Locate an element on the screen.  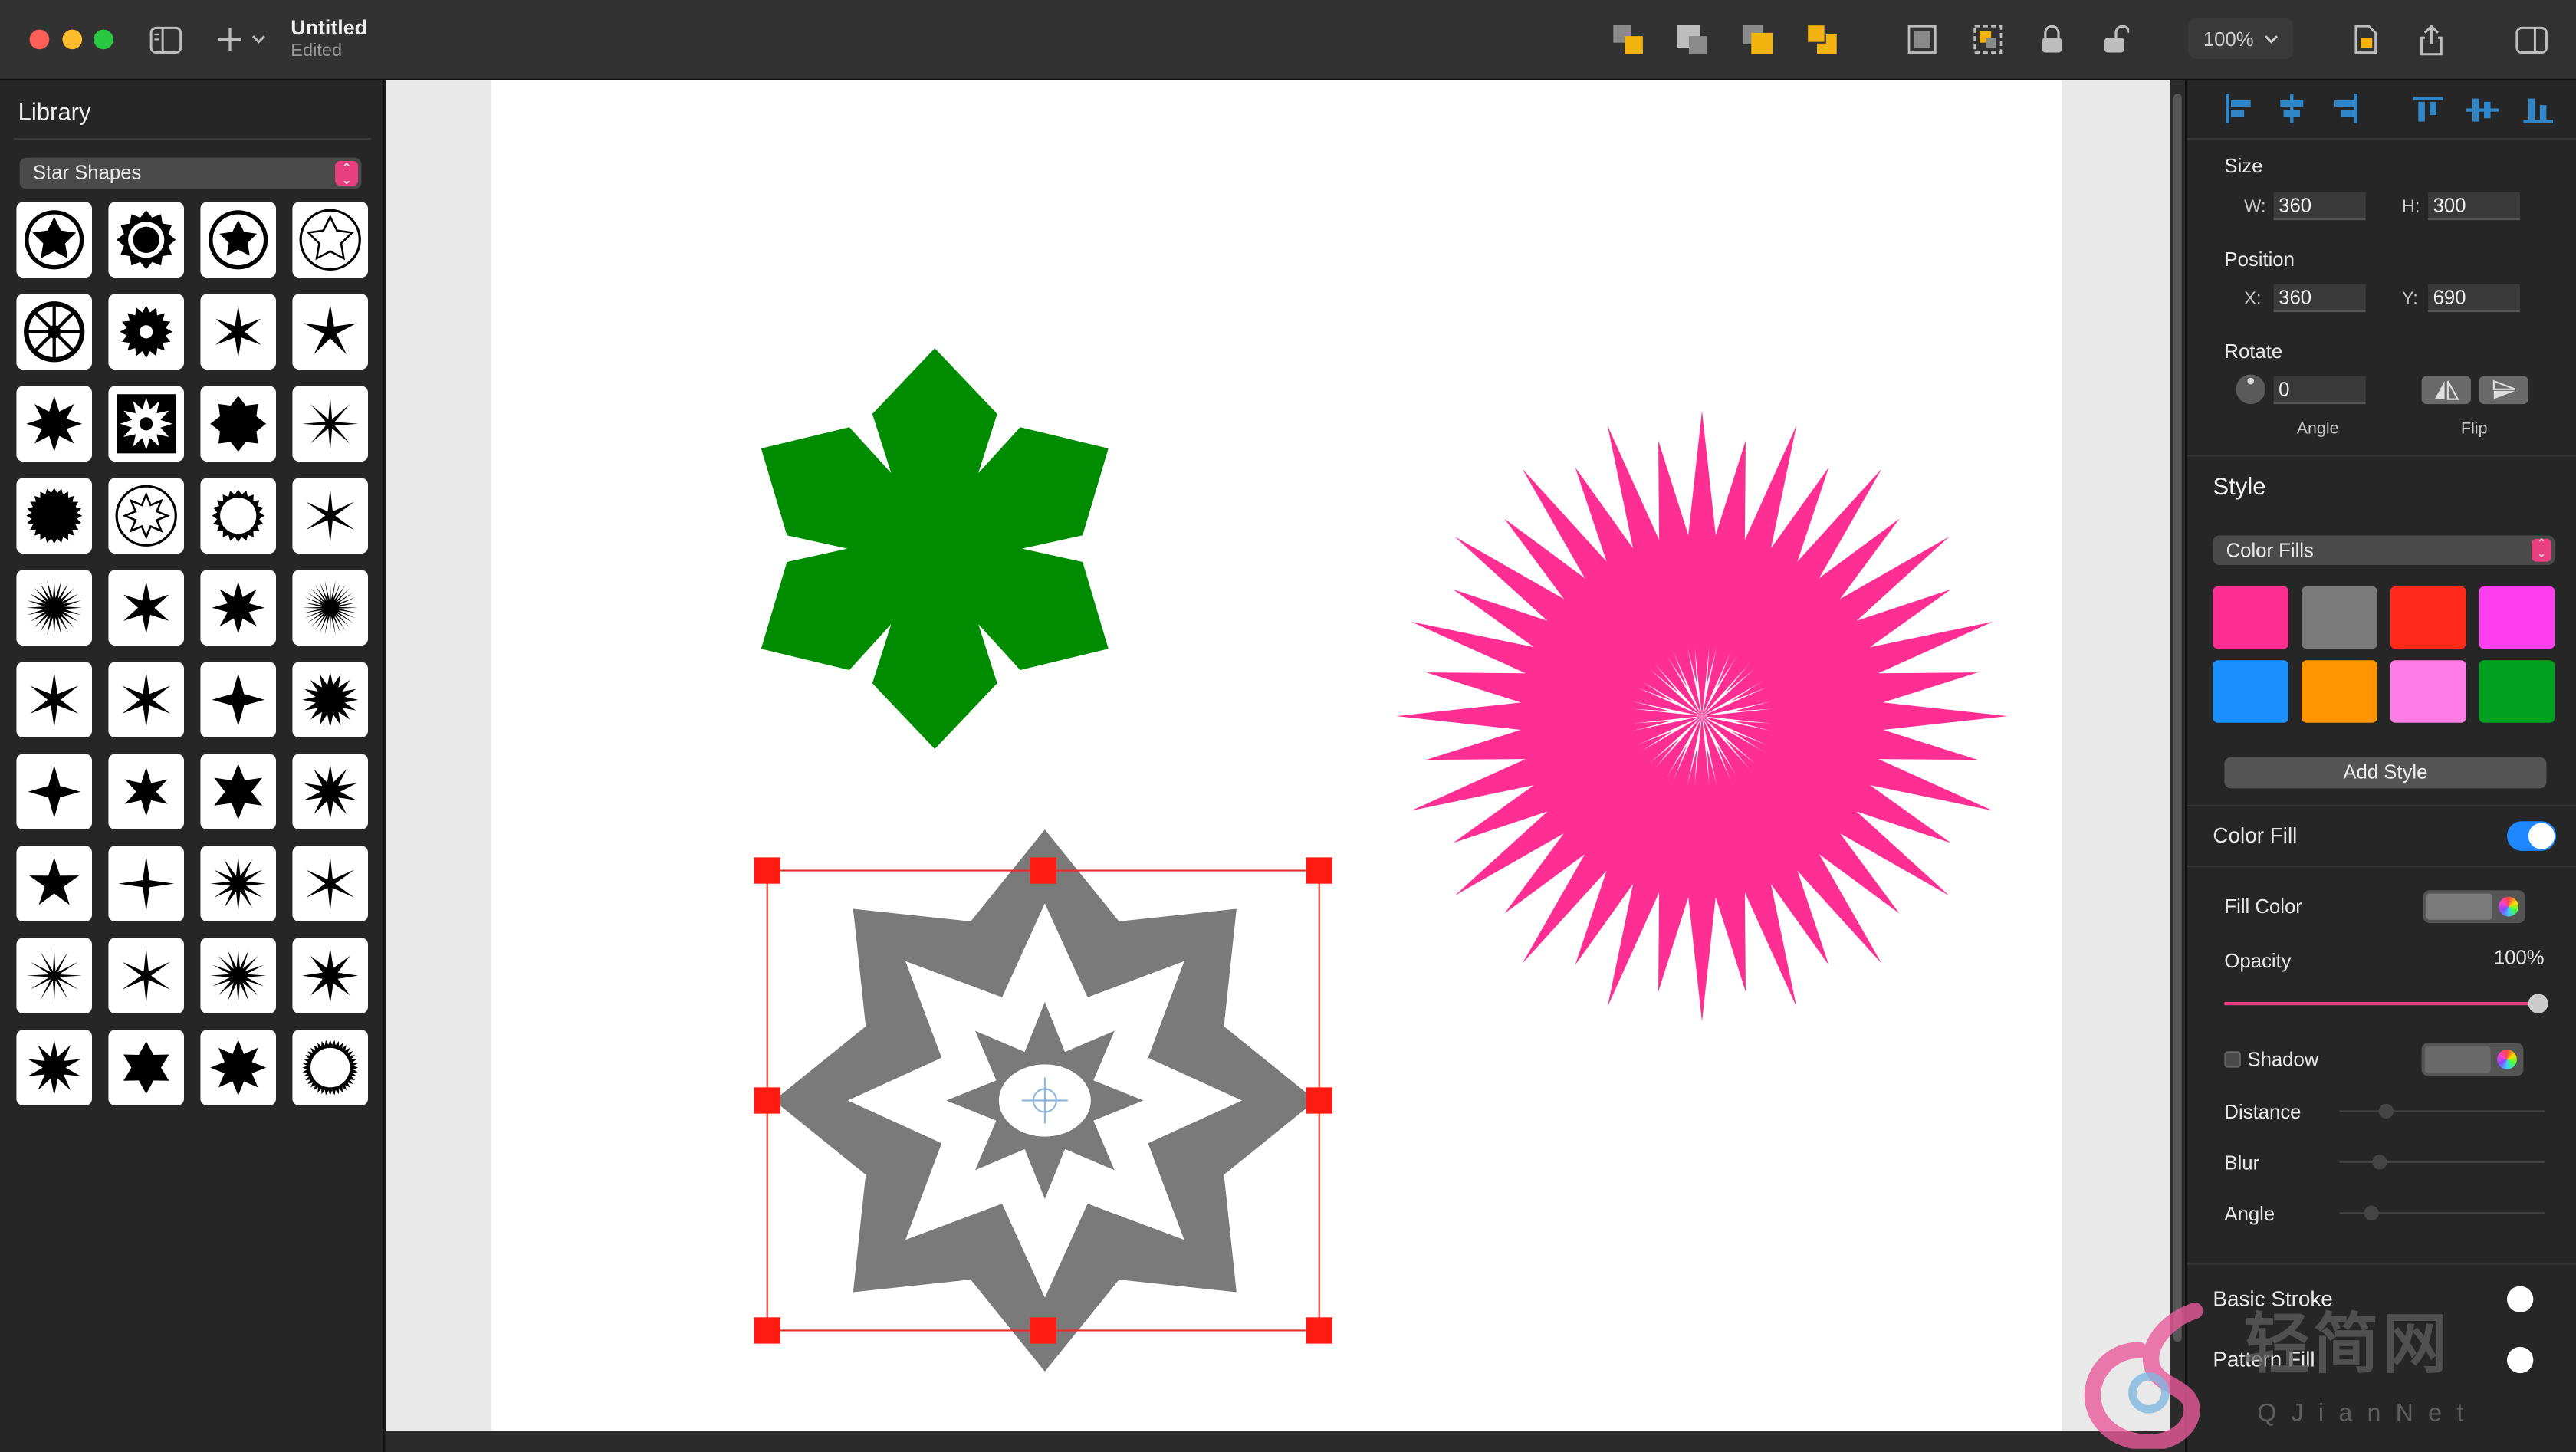
share-icon is located at coordinates (2432, 39).